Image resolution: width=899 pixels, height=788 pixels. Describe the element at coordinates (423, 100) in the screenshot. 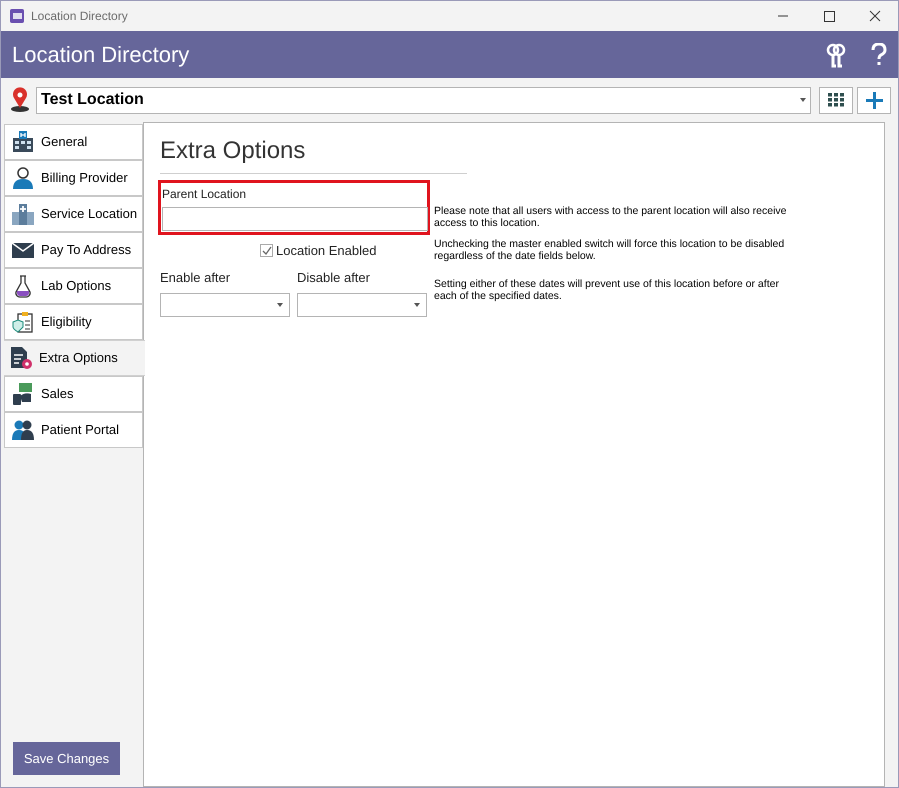

I see `location-dropdown: Test Location` at that location.